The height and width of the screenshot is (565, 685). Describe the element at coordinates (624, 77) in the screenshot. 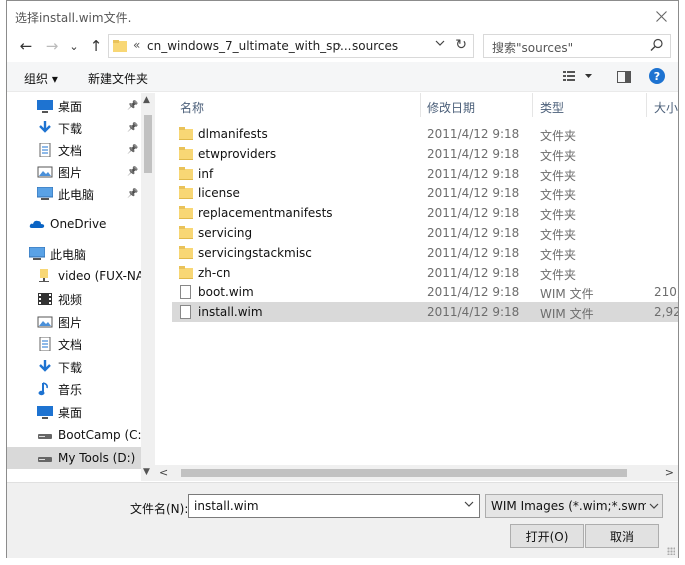

I see `preview-pane-icon` at that location.